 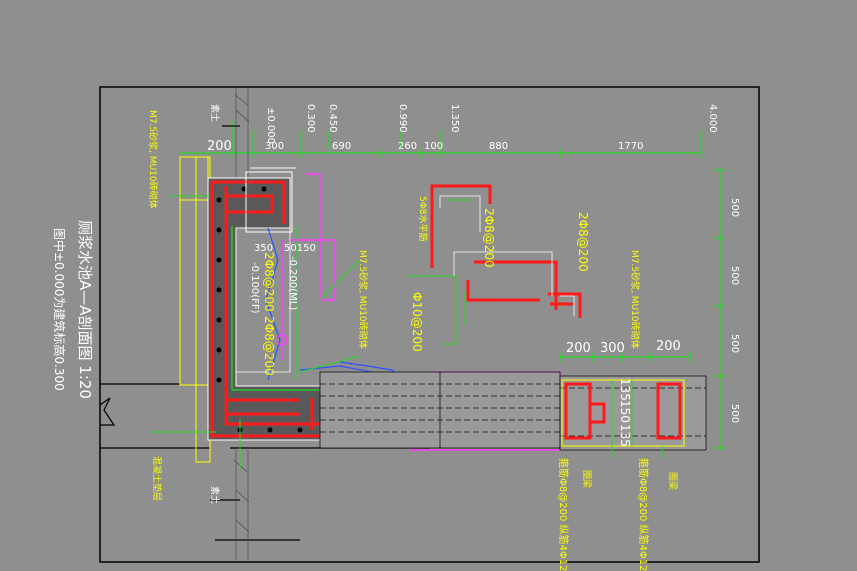 What do you see at coordinates (300, 248) in the screenshot?
I see `pipe-dim-1: 50150` at bounding box center [300, 248].